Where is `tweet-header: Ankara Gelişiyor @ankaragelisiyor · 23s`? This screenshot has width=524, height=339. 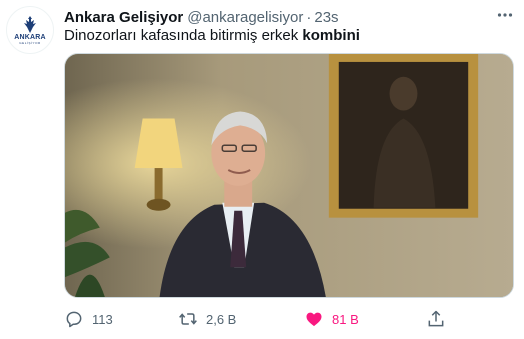
tweet-header: Ankara Gelişiyor @ankaragelisiyor · 23s is located at coordinates (201, 17).